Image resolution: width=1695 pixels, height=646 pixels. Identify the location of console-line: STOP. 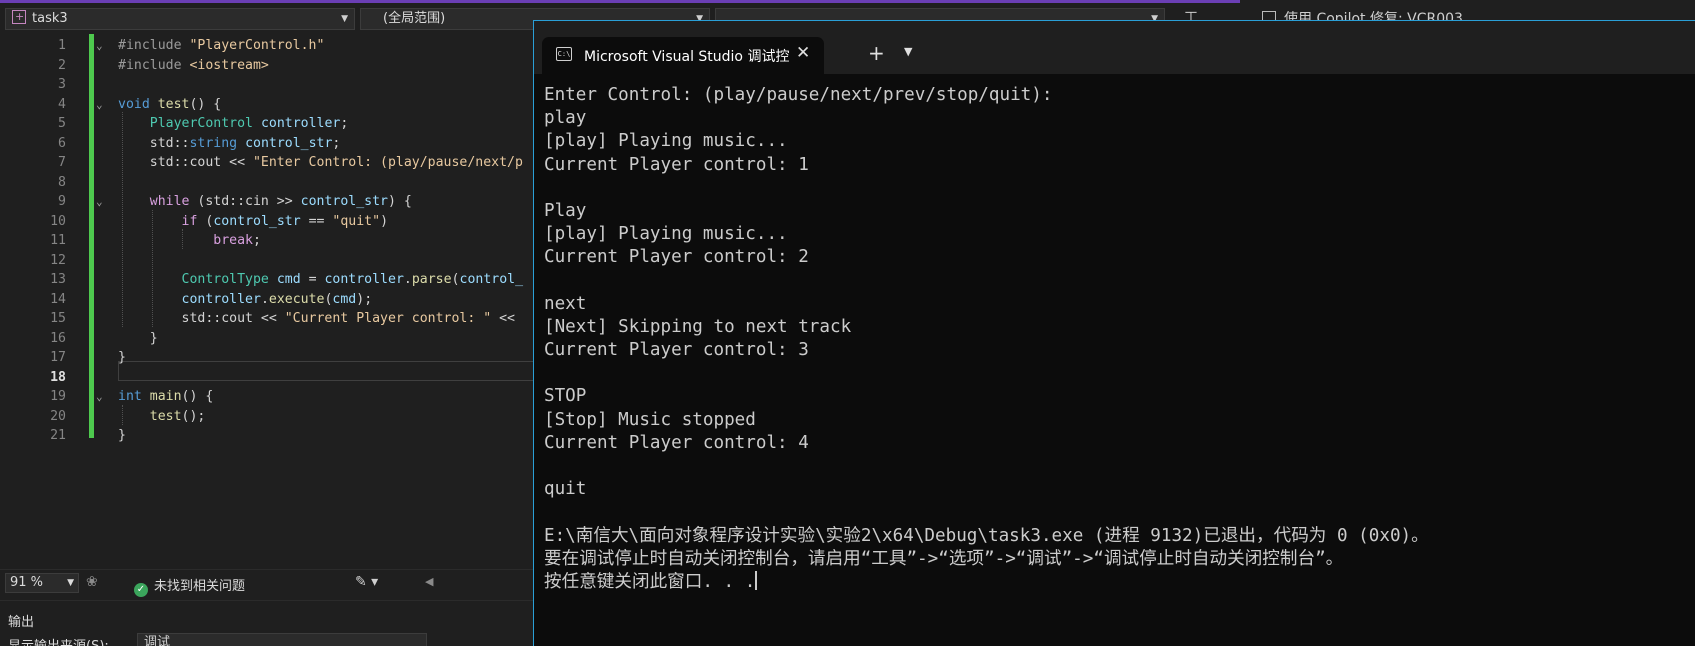
(1119, 396).